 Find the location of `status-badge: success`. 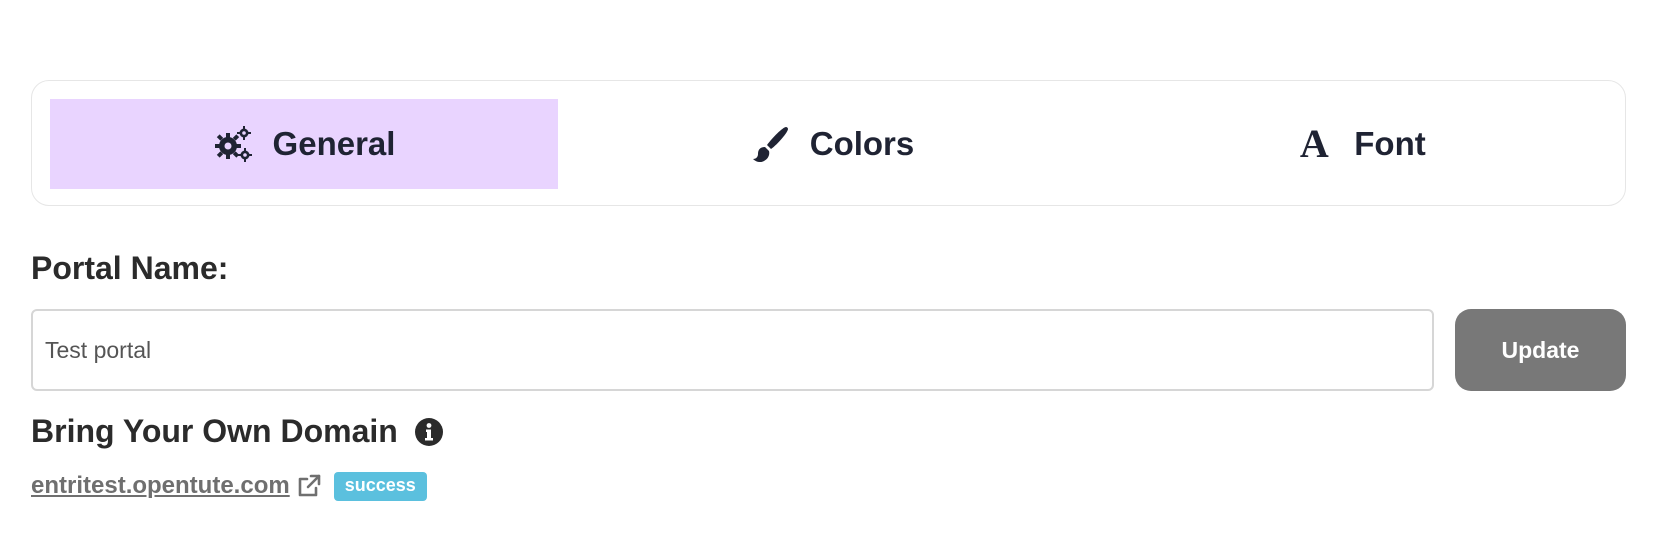

status-badge: success is located at coordinates (380, 486).